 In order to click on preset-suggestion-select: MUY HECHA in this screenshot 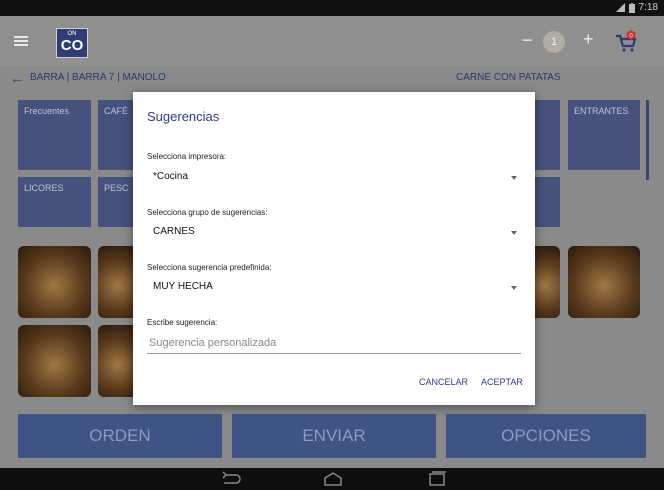, I will do `click(334, 288)`.